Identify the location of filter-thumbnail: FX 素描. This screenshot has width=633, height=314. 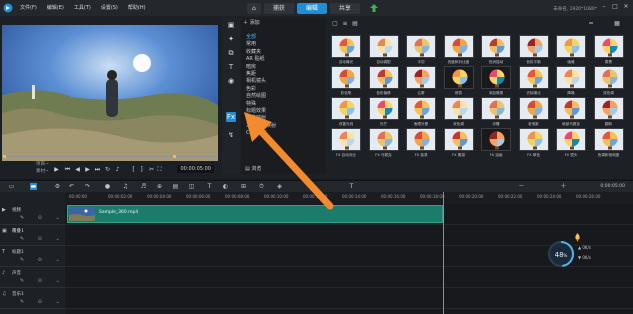
(458, 143).